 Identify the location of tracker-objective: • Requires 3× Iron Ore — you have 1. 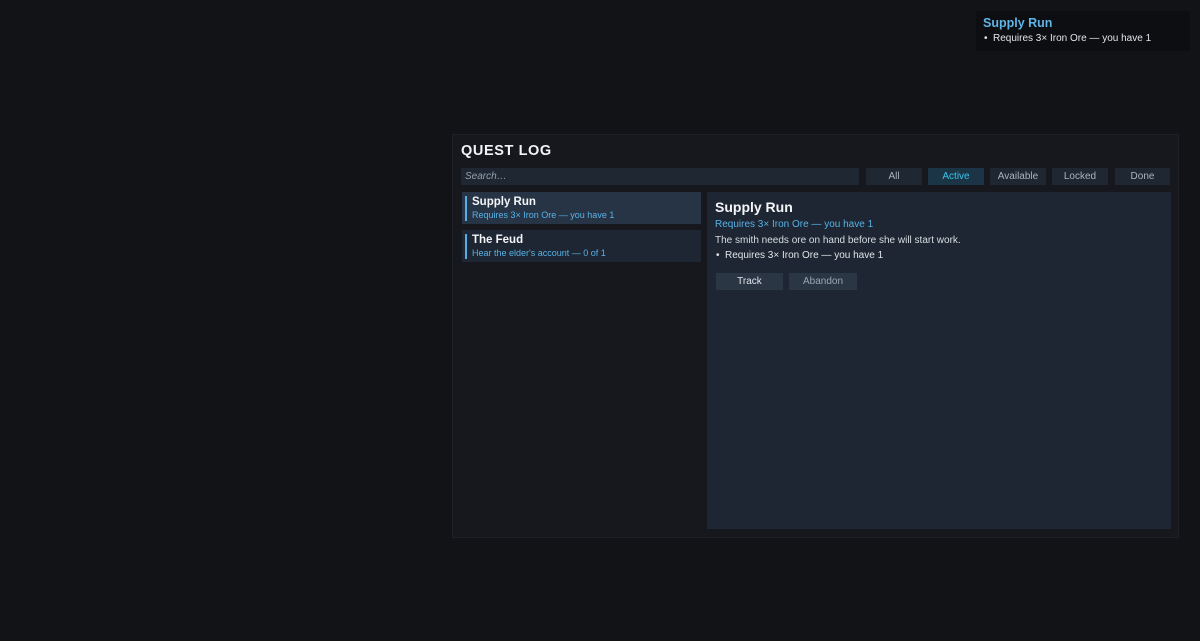
(1083, 39).